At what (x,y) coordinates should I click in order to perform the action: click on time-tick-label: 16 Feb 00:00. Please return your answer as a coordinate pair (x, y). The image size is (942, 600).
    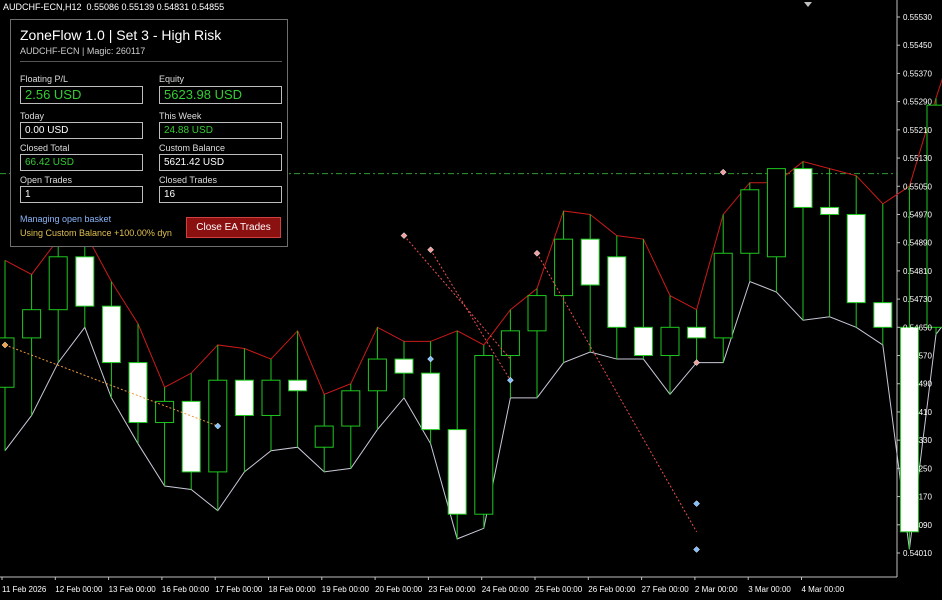
    Looking at the image, I should click on (186, 589).